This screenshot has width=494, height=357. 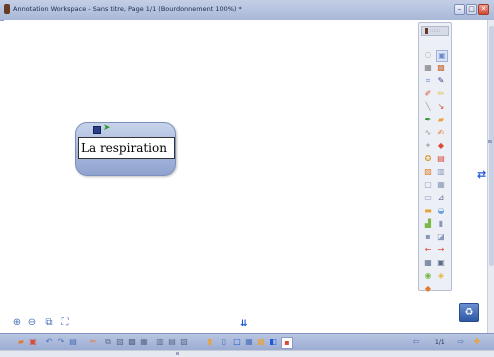 I want to click on document-icon: ▟, so click(x=428, y=224).